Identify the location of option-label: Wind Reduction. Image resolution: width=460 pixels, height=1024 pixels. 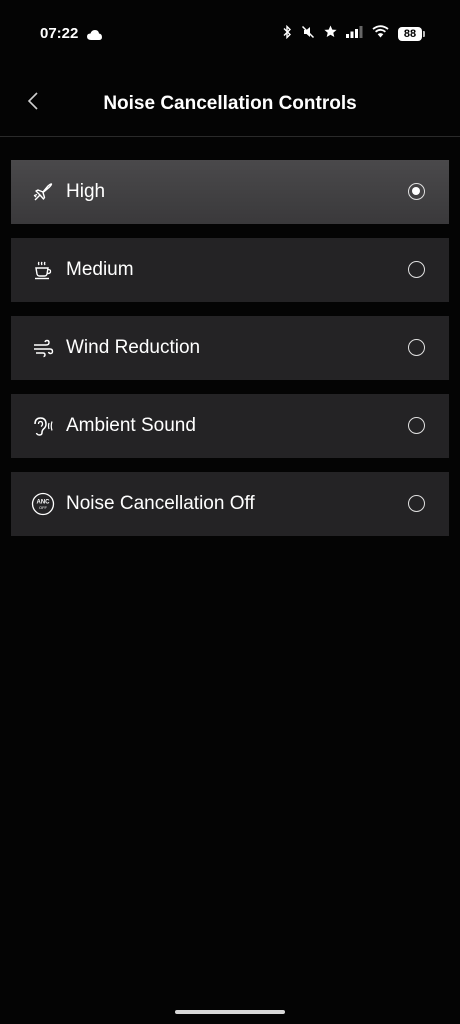
(133, 347).